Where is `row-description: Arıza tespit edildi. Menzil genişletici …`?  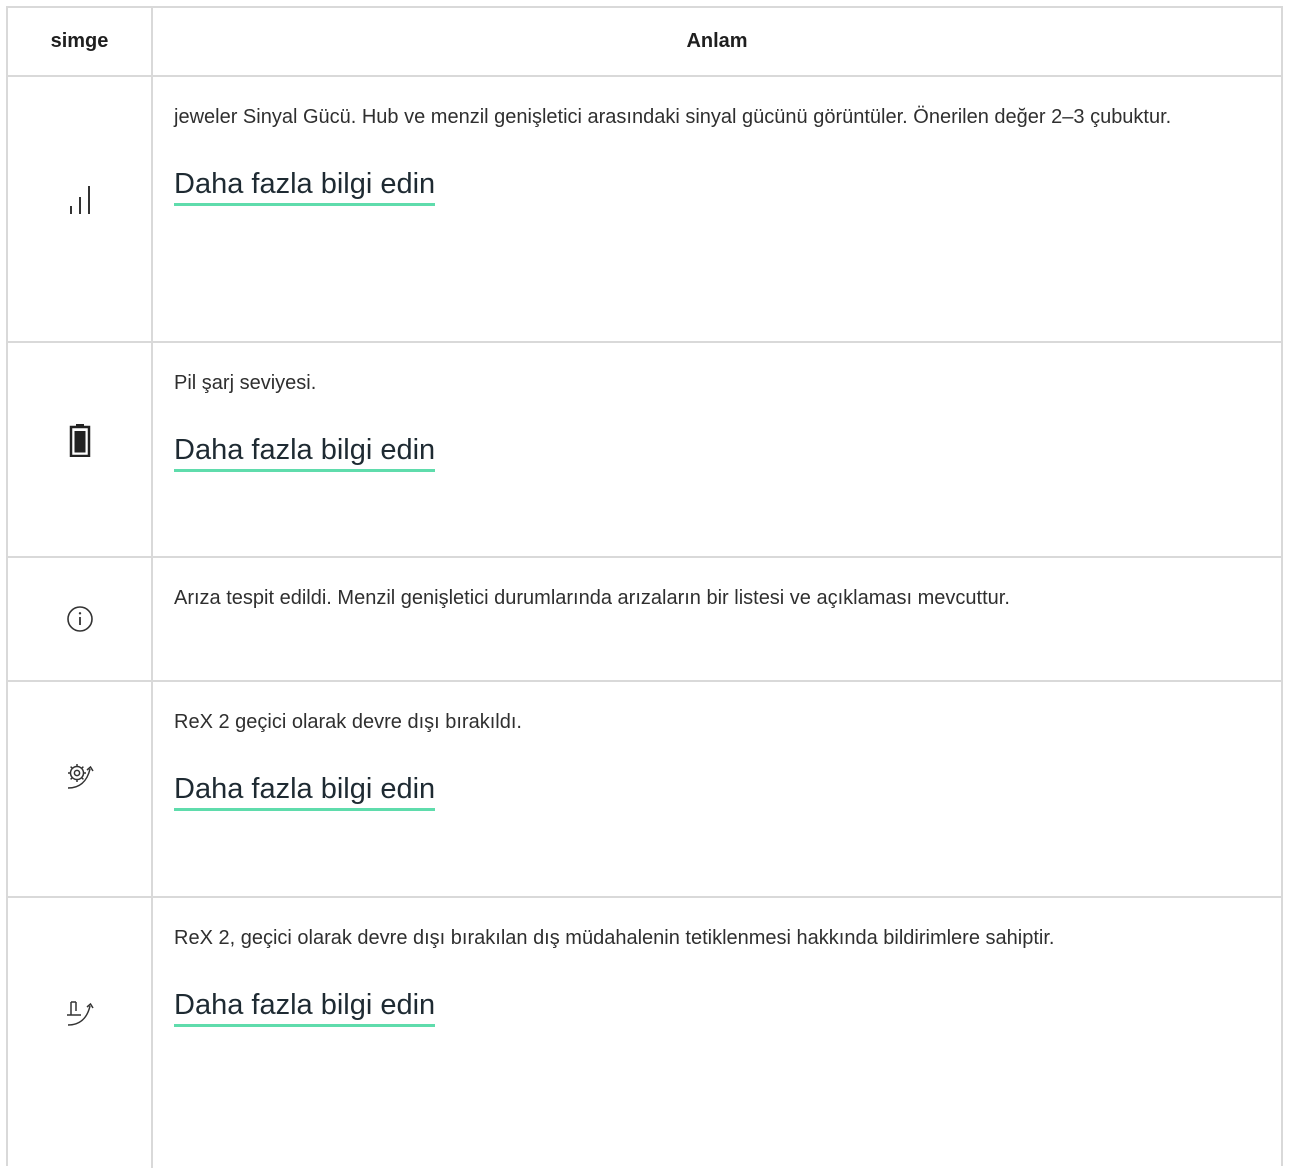
row-description: Arıza tespit edildi. Menzil genişletici … is located at coordinates (592, 598).